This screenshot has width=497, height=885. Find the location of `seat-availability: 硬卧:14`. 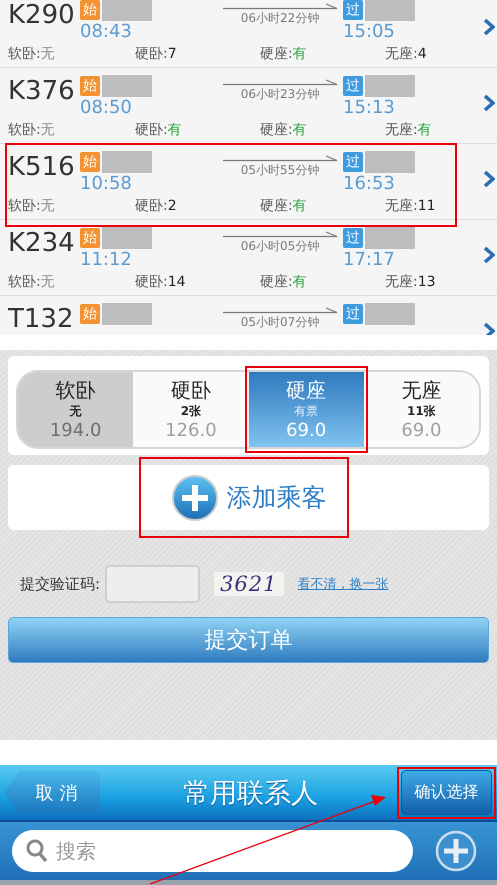

seat-availability: 硬卧:14 is located at coordinates (161, 282).